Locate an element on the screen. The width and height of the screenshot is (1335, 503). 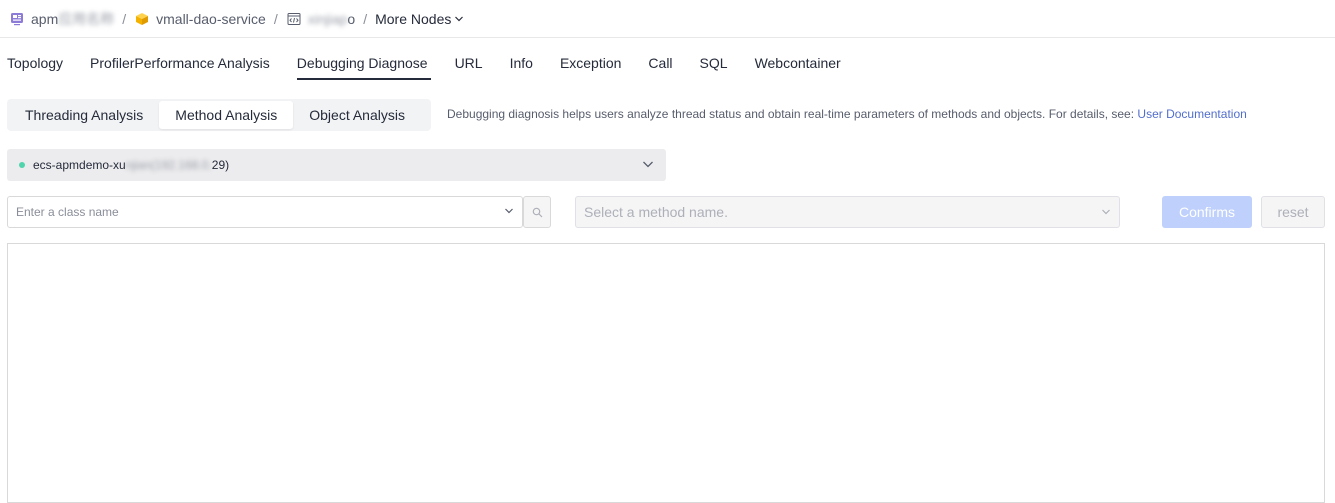
tab-call: Call is located at coordinates (660, 63).